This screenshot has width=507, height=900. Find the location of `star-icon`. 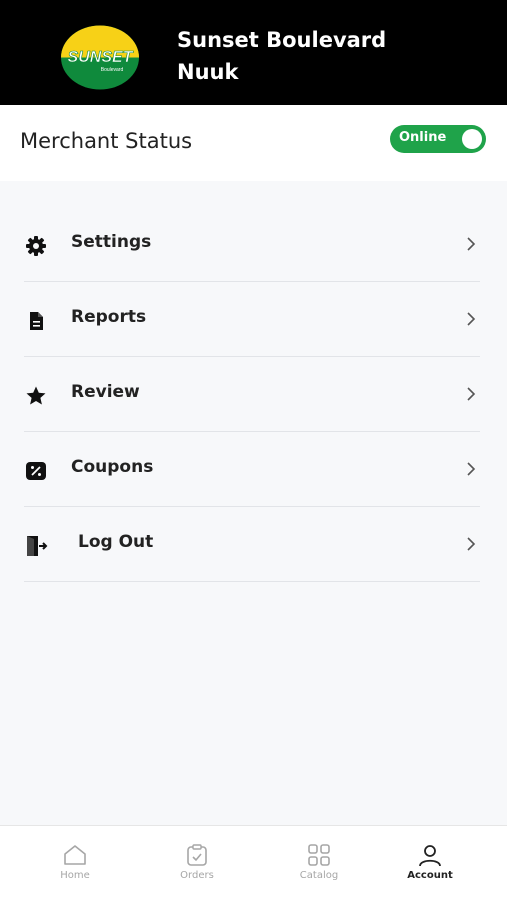

star-icon is located at coordinates (36, 395).